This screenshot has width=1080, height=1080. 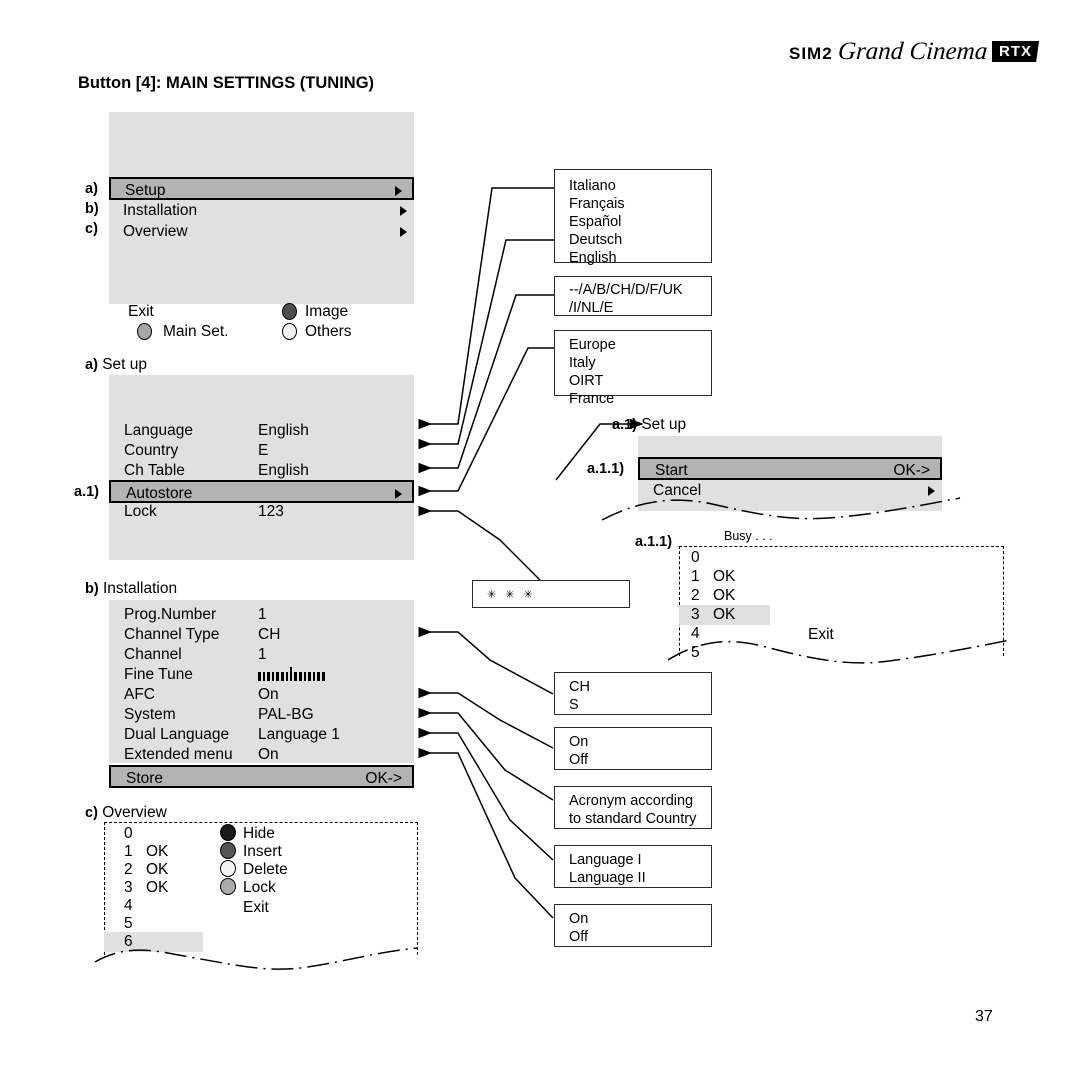 I want to click on busy-torn-edge, so click(x=839, y=651).